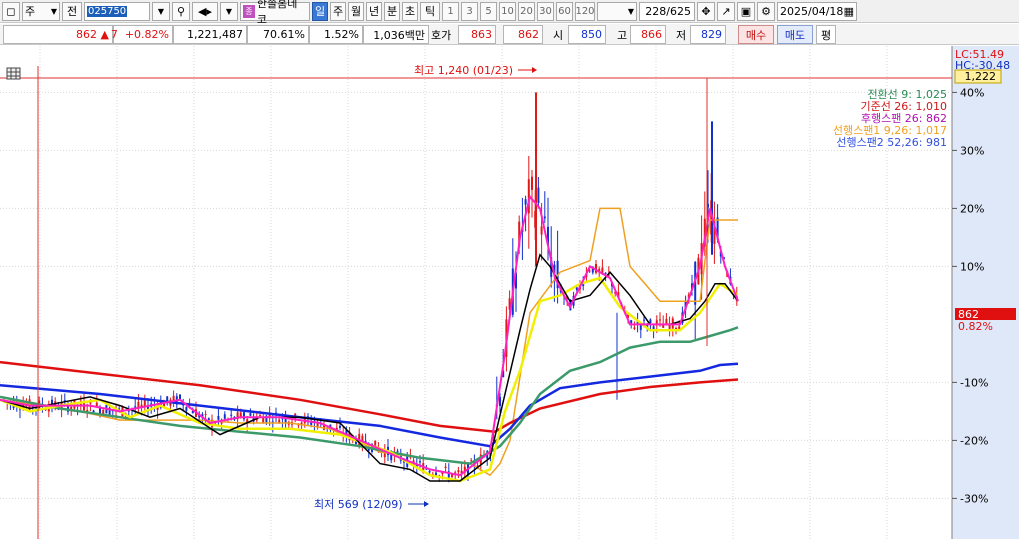  What do you see at coordinates (972, 208) in the screenshot?
I see `y-tick-label: 20%` at bounding box center [972, 208].